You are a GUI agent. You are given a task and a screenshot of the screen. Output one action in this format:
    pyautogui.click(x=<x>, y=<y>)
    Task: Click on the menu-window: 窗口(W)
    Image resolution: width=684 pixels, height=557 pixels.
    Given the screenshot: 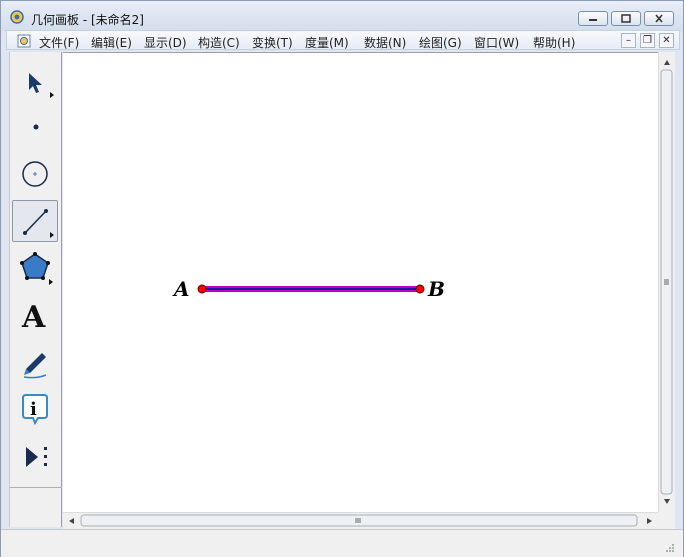 What is the action you would take?
    pyautogui.click(x=496, y=42)
    